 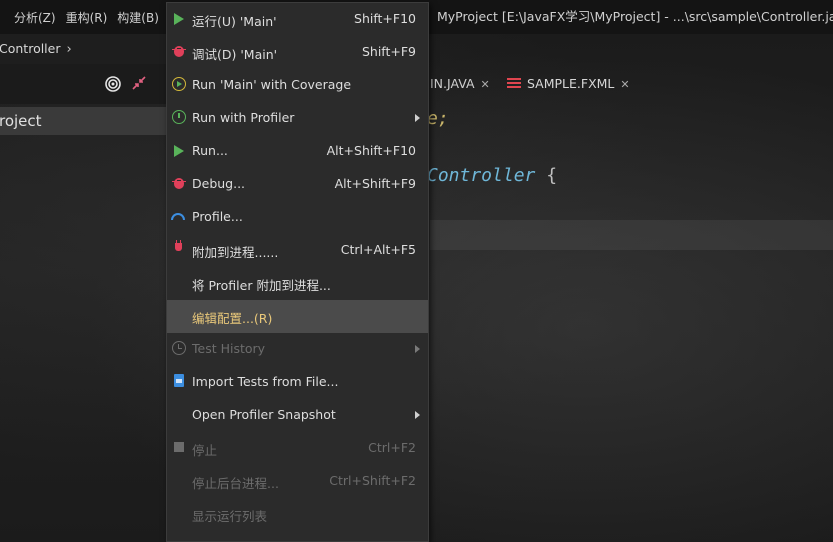 I want to click on project-tree-root: roject, so click(x=83, y=121).